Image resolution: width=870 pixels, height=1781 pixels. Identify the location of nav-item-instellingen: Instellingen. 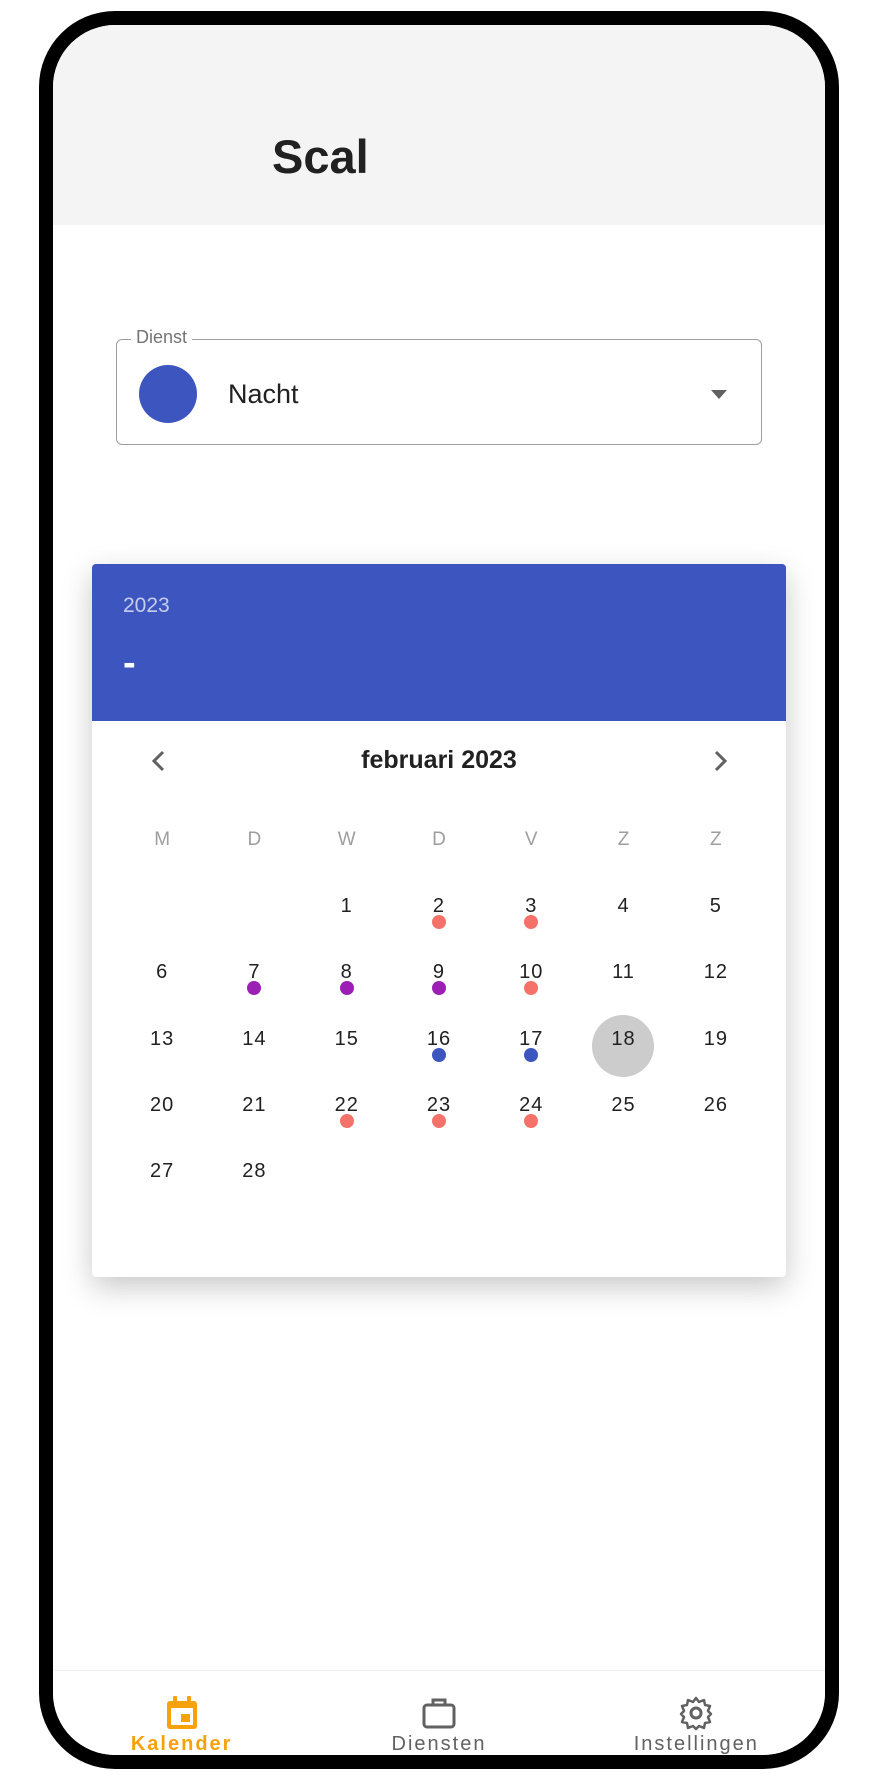
(696, 1713).